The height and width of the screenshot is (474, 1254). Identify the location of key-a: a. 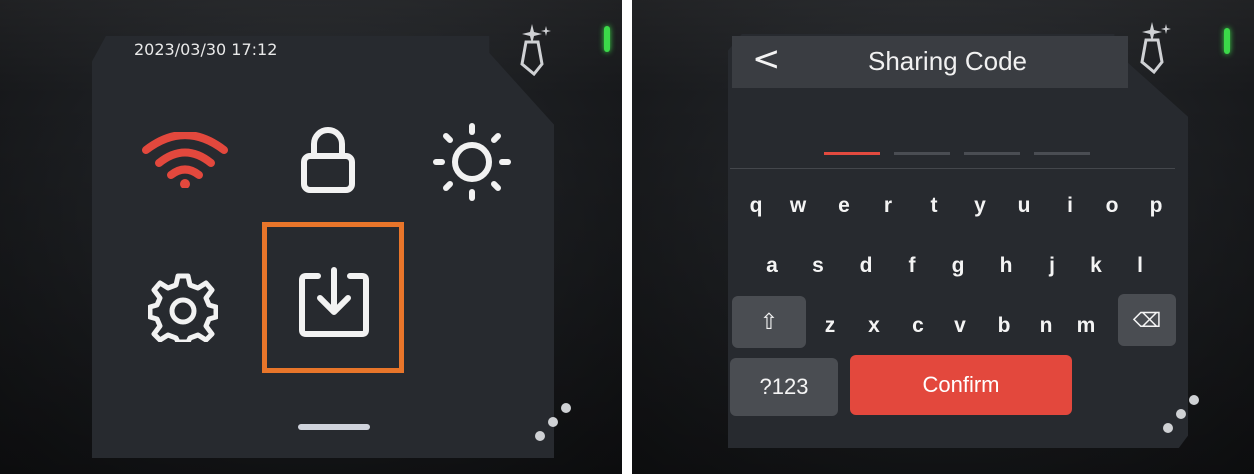
(772, 266).